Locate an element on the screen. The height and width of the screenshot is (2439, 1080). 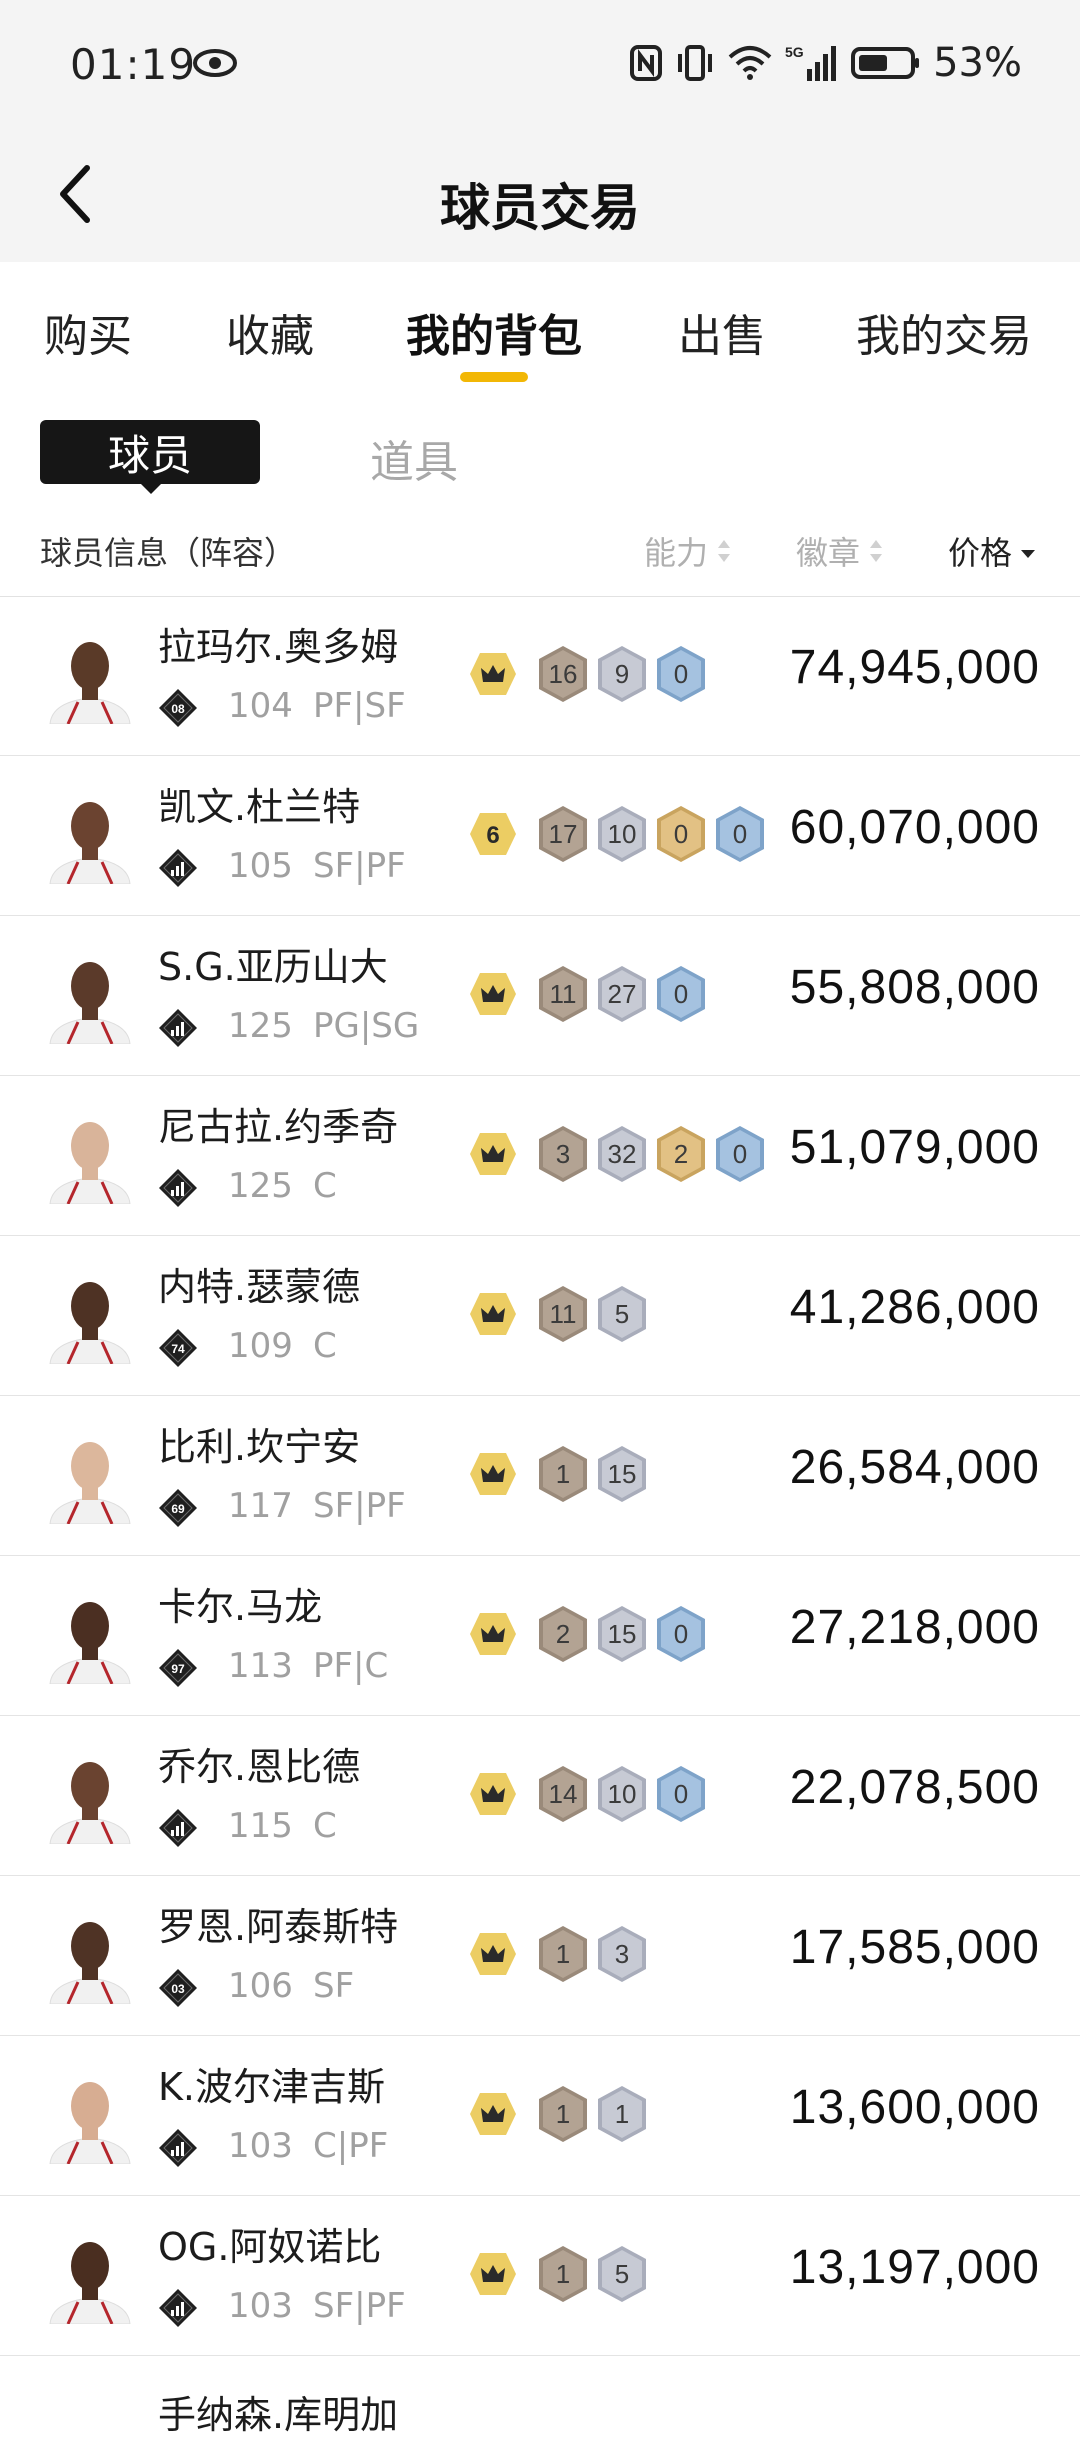
silver-badge-count: 1 is located at coordinates (622, 2113).